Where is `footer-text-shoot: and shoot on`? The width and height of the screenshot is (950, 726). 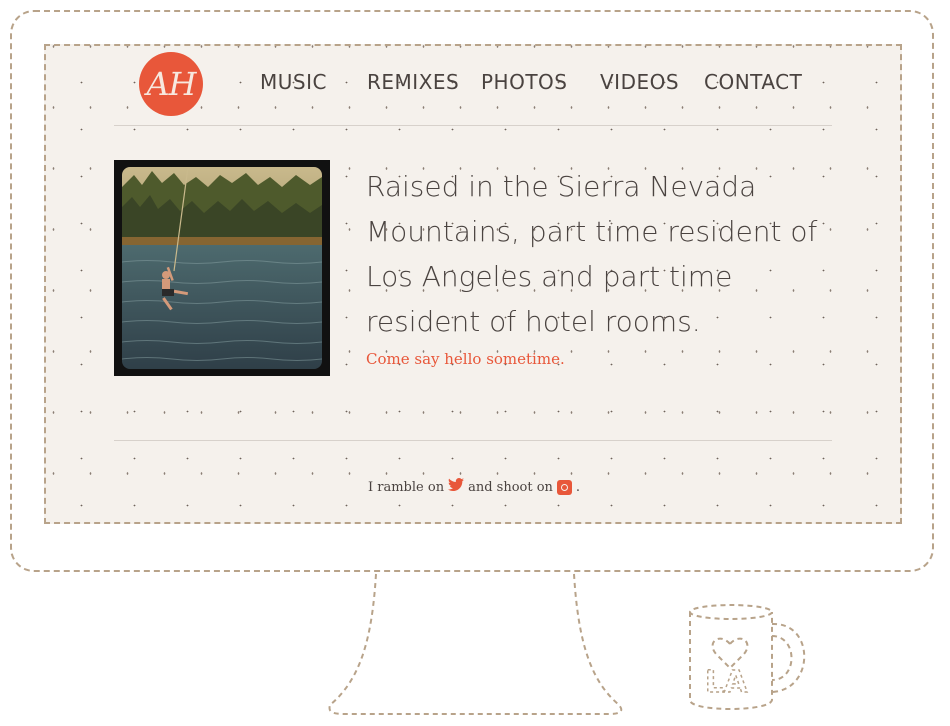 footer-text-shoot: and shoot on is located at coordinates (510, 487).